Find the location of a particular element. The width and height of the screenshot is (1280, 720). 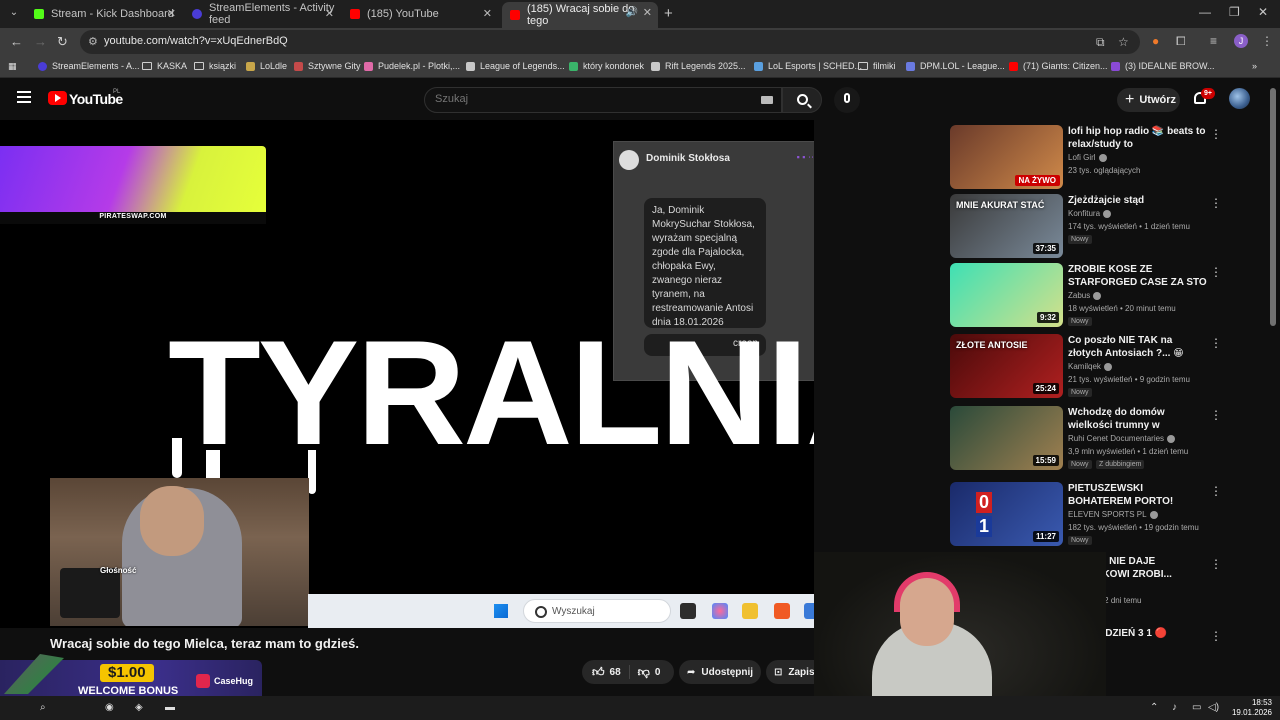

search-box is located at coordinates (603, 100).